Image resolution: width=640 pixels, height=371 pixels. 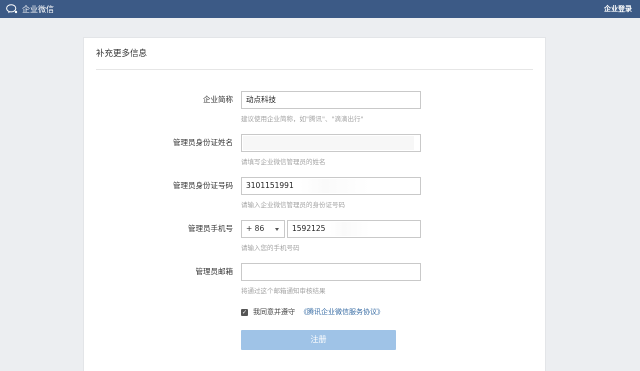 I want to click on admin-phone-input: 1592125, so click(x=354, y=229).